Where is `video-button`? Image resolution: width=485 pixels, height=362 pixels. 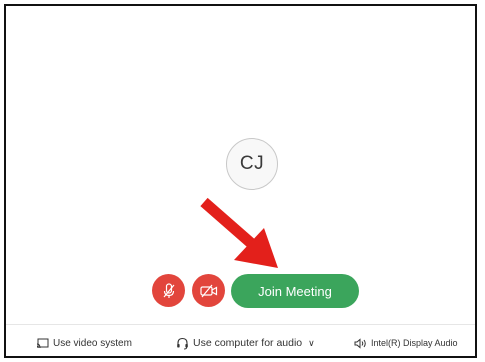
video-button is located at coordinates (208, 290).